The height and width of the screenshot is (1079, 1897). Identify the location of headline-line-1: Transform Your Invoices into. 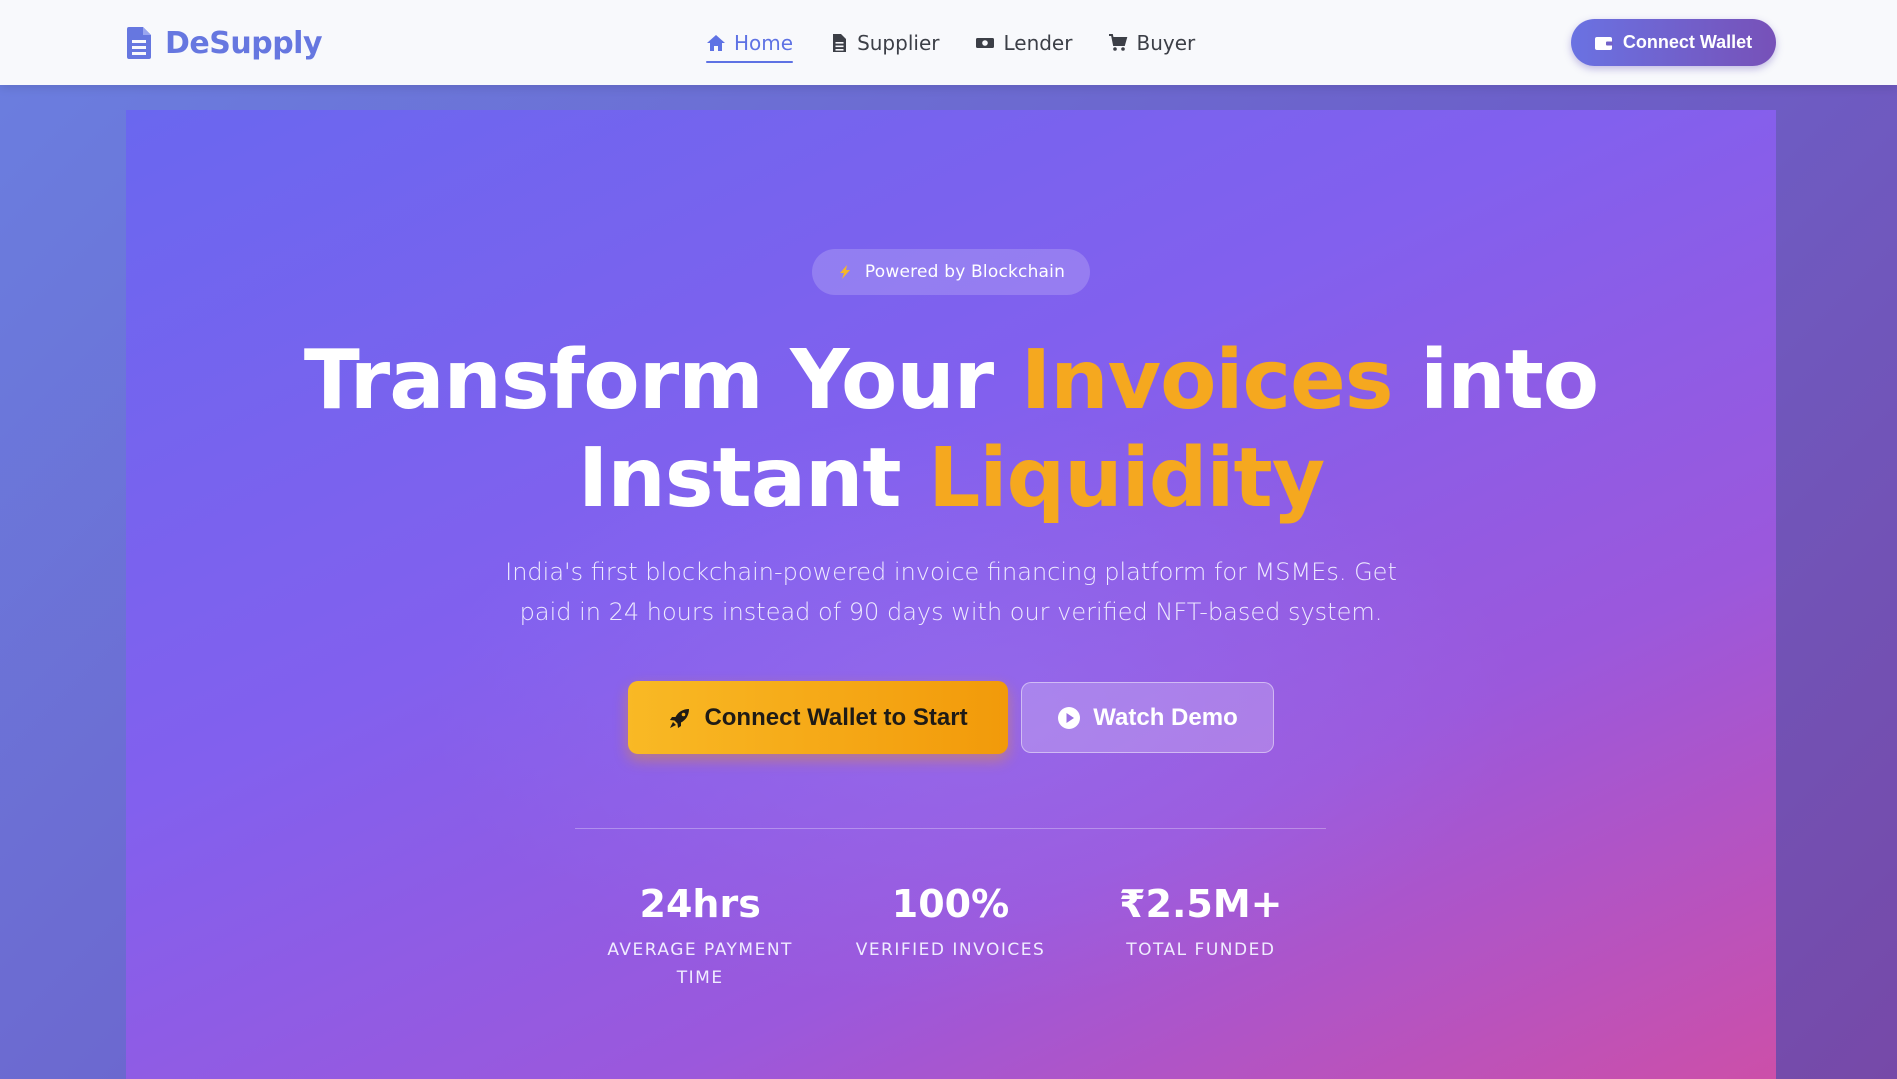
(951, 381).